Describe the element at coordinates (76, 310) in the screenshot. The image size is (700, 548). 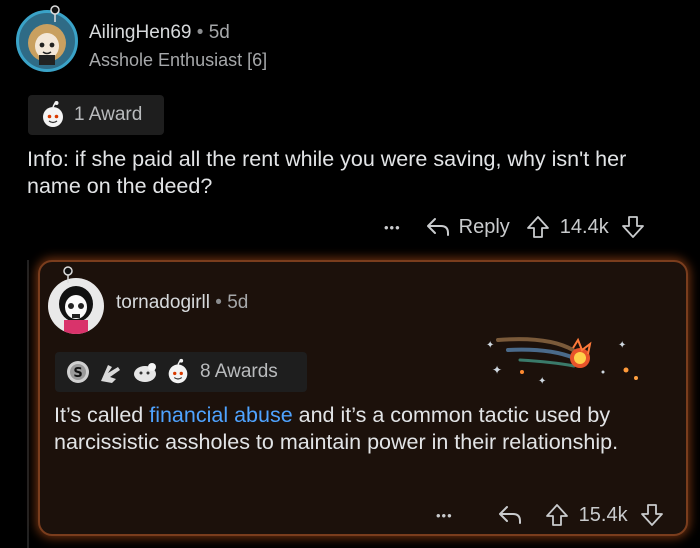
I see `reply-avatar-illustration` at that location.